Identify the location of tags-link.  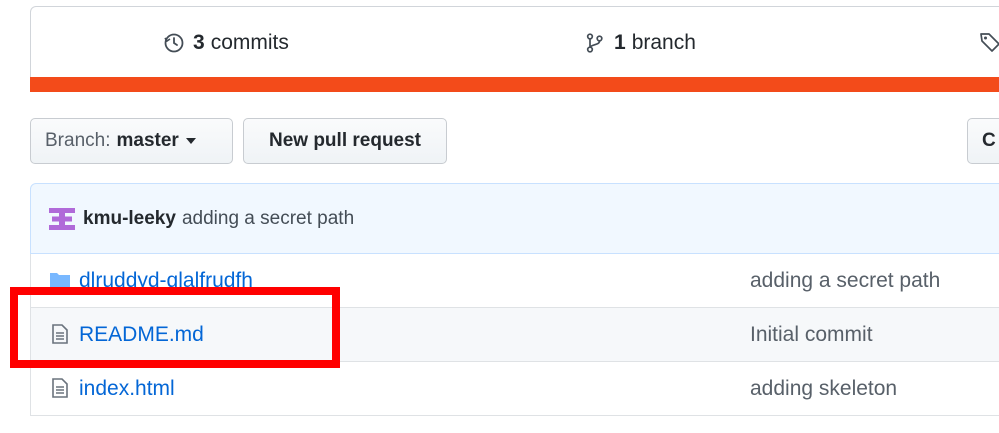
(989, 42).